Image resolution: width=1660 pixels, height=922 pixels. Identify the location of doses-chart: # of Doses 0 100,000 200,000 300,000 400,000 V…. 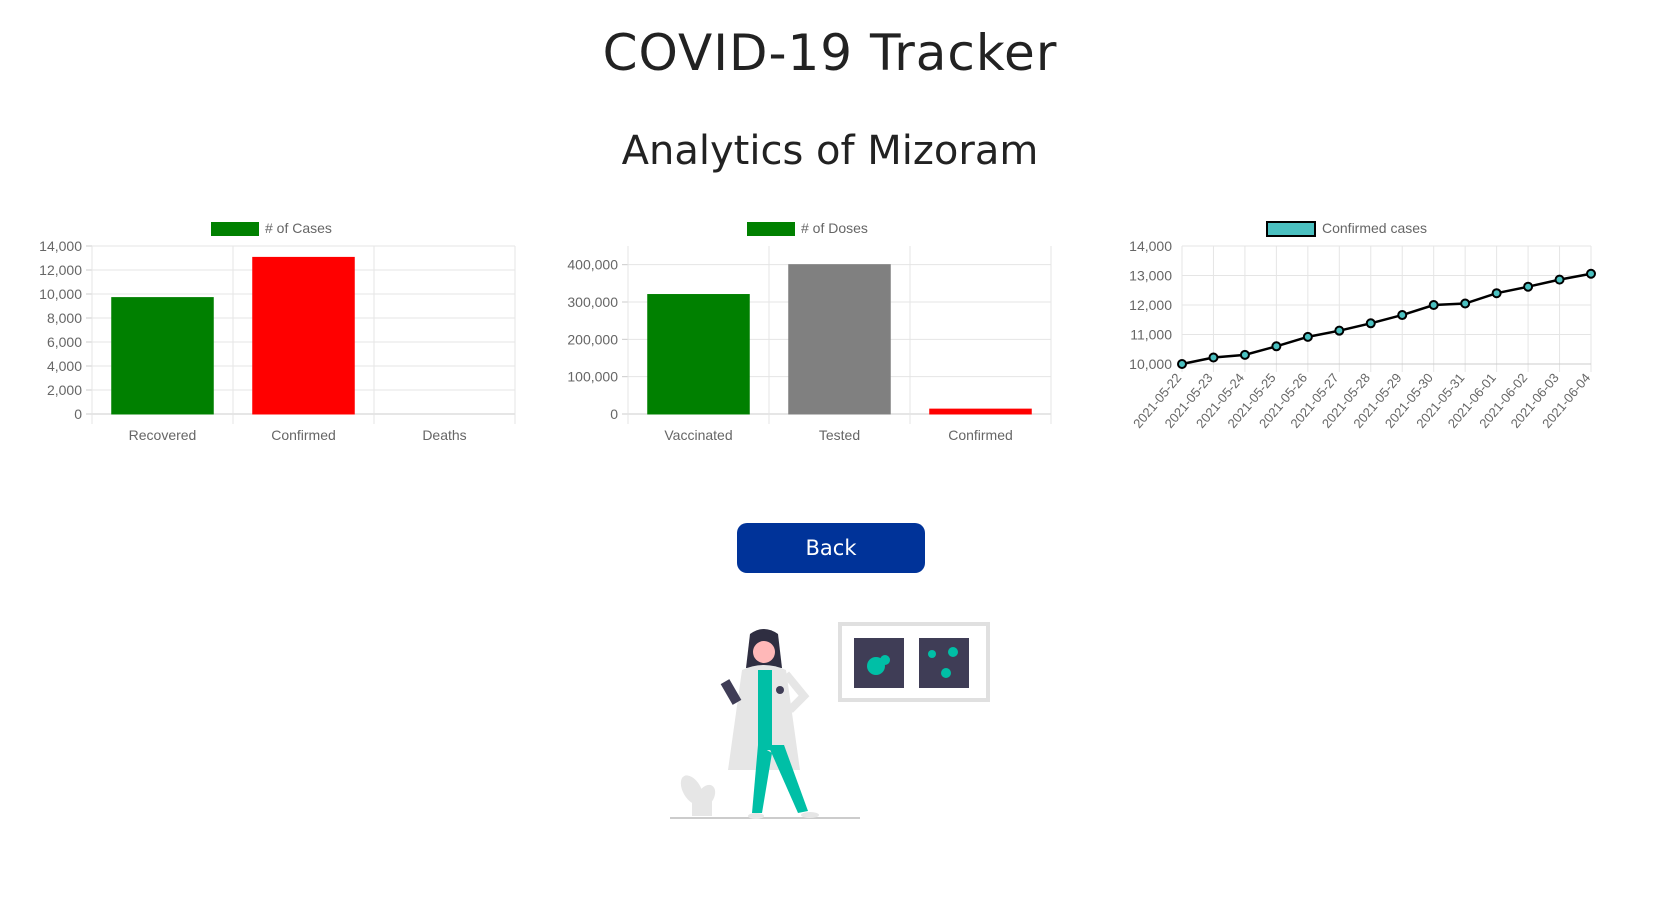
(826, 346).